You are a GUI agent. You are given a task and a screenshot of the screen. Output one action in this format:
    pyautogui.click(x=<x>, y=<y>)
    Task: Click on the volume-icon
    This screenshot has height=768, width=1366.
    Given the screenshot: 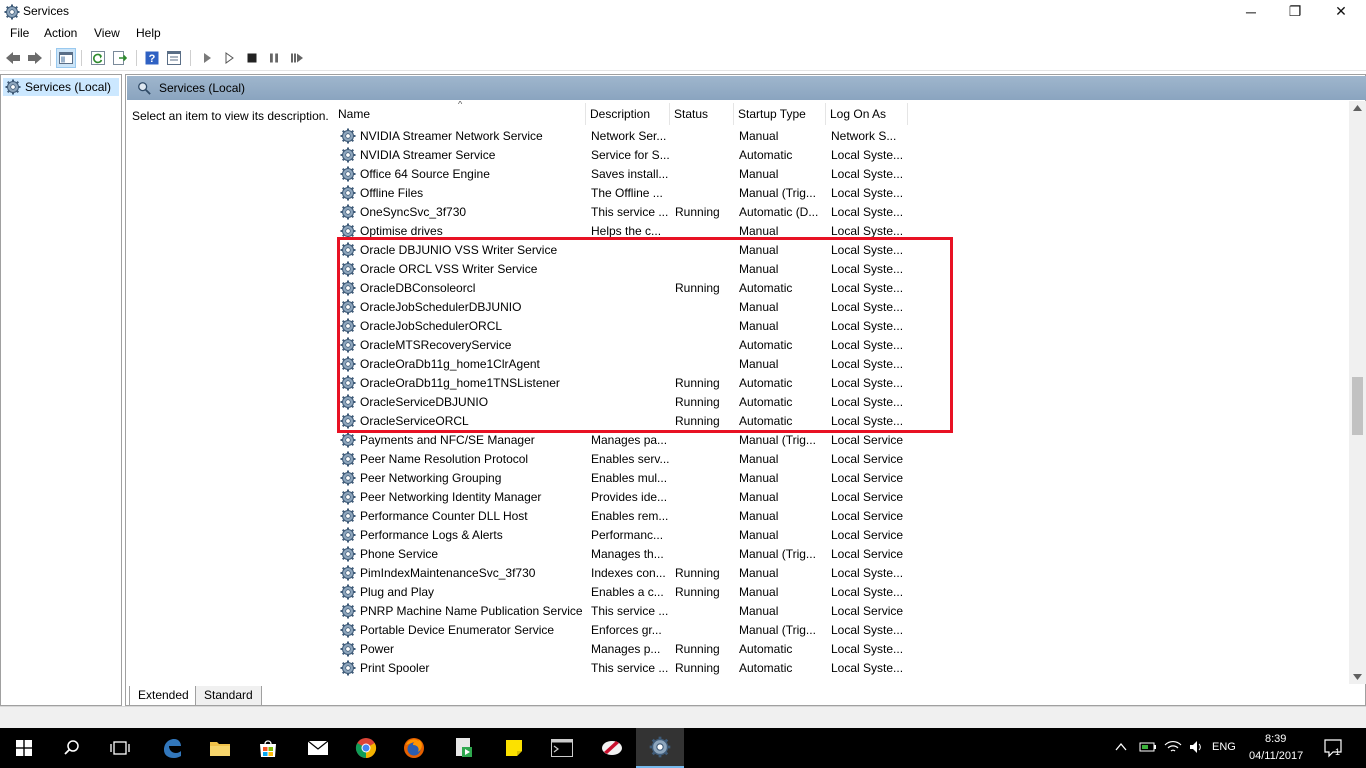 What is the action you would take?
    pyautogui.click(x=1197, y=748)
    